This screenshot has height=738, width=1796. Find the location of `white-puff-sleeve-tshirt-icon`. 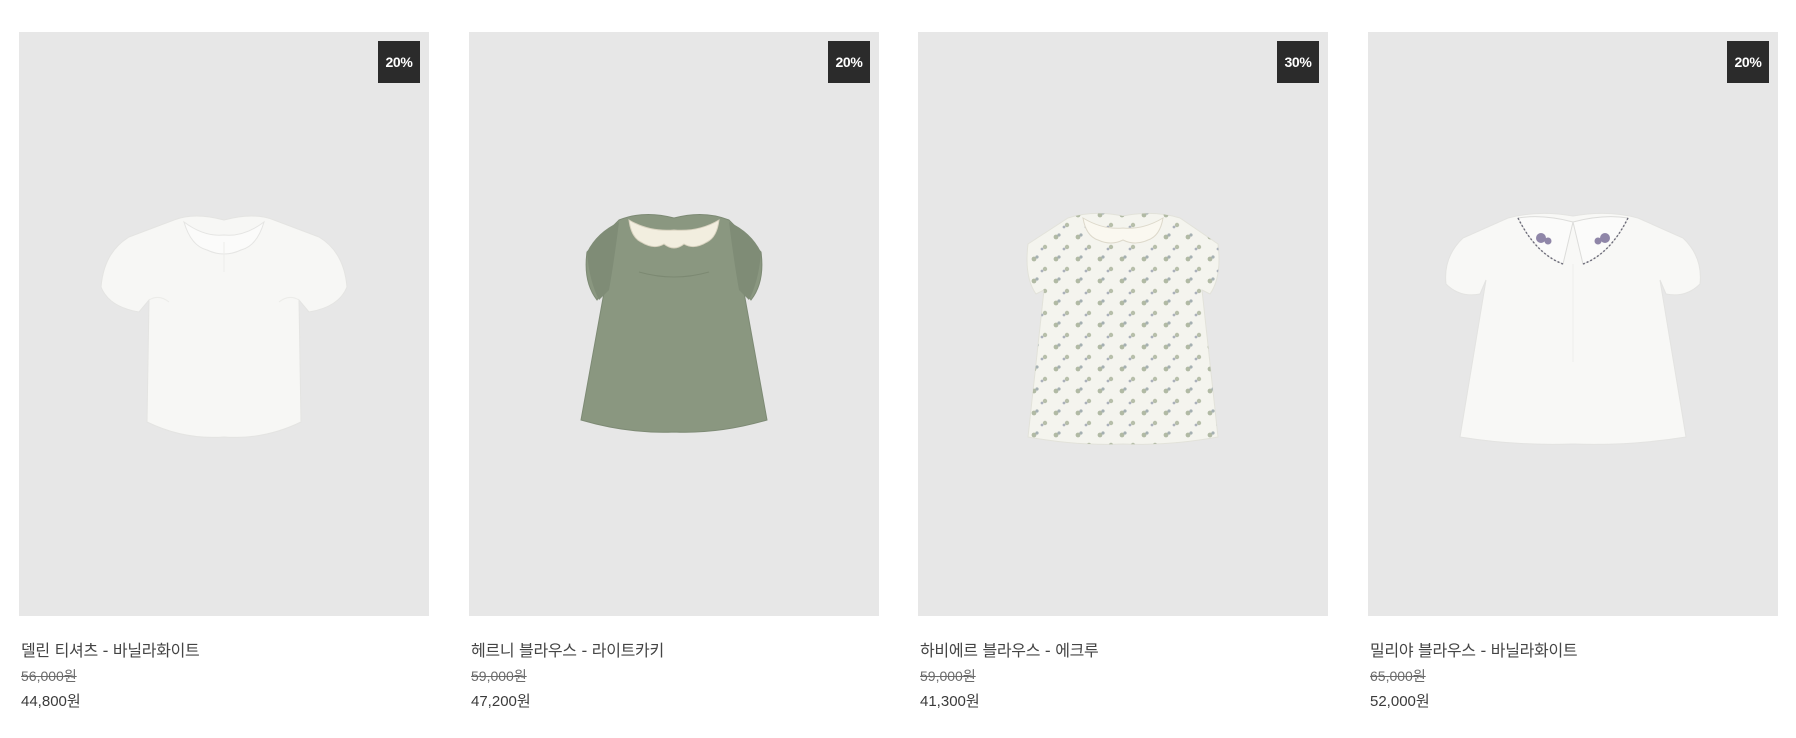

white-puff-sleeve-tshirt-icon is located at coordinates (224, 326).